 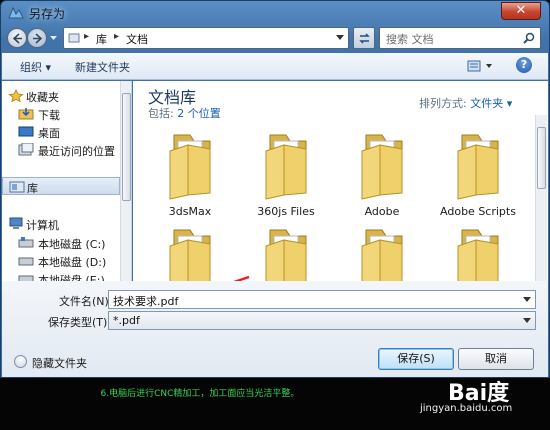 I want to click on arrange-by: 排列方式: 文件夹 ▾, so click(x=465, y=103).